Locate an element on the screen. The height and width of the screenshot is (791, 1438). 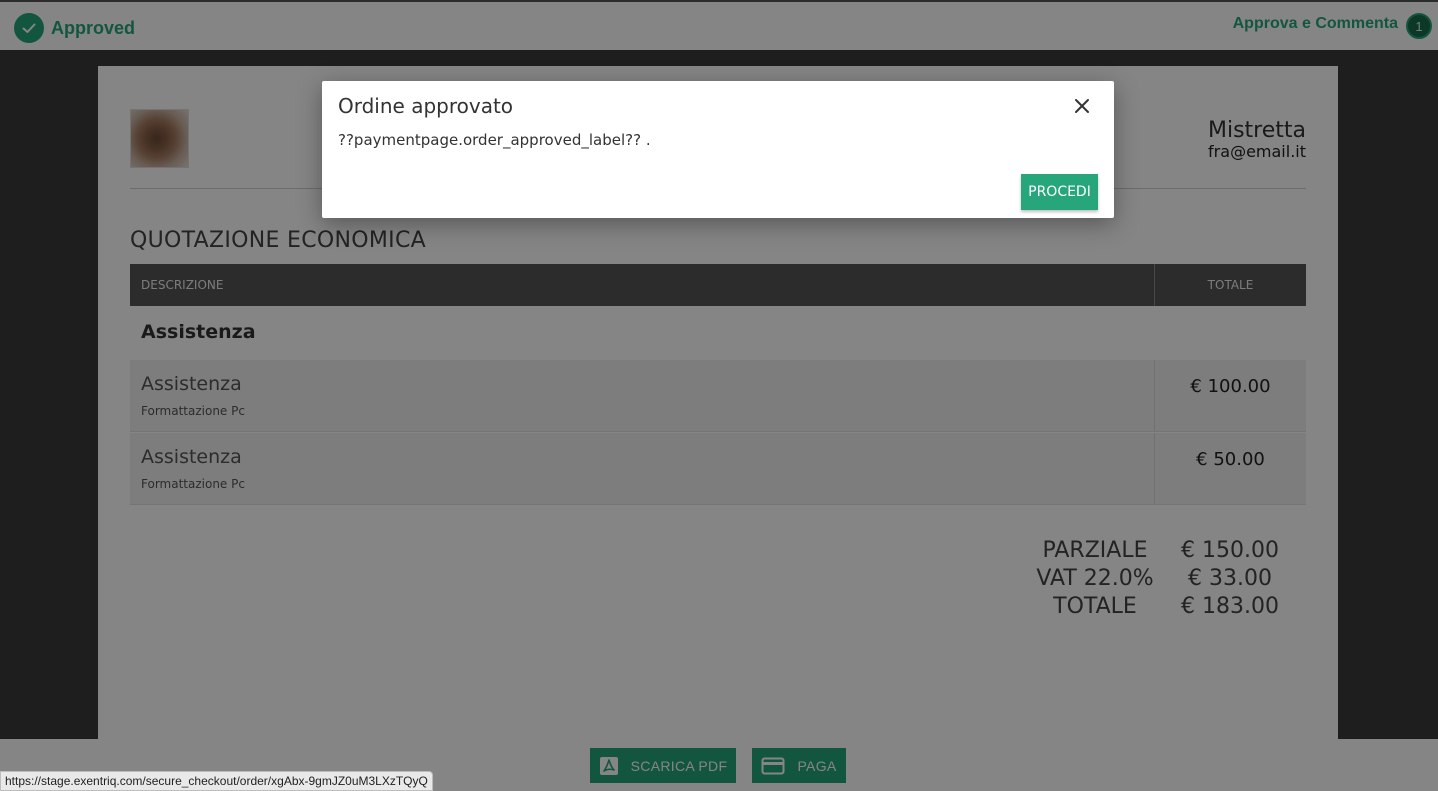
dialog-message: ??paymentpage.order_approved_label?? . is located at coordinates (494, 140).